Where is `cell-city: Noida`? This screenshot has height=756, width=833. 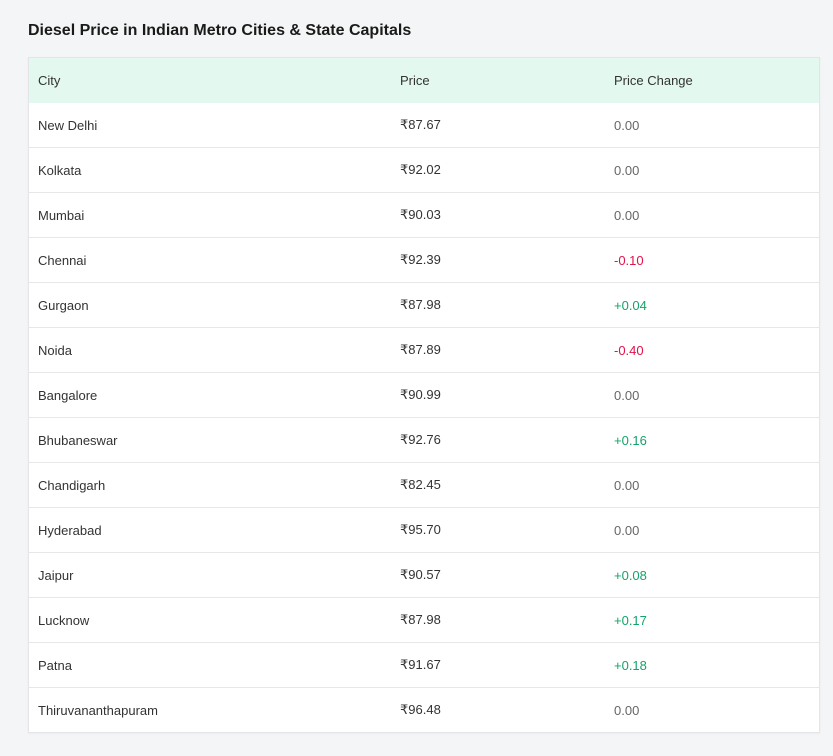
cell-city: Noida is located at coordinates (210, 350).